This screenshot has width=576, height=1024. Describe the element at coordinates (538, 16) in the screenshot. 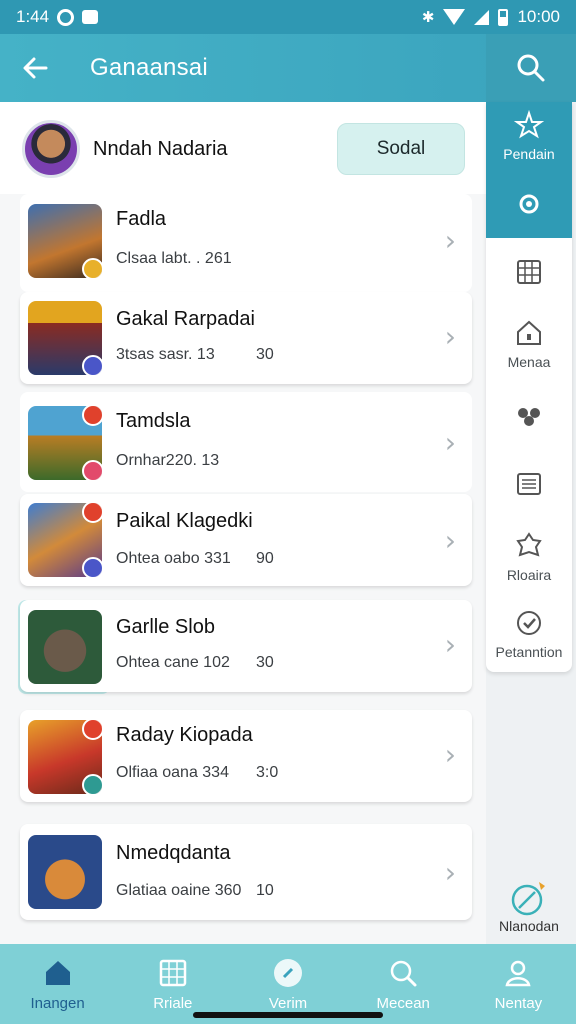

I see `status-time-right: 10:00` at that location.